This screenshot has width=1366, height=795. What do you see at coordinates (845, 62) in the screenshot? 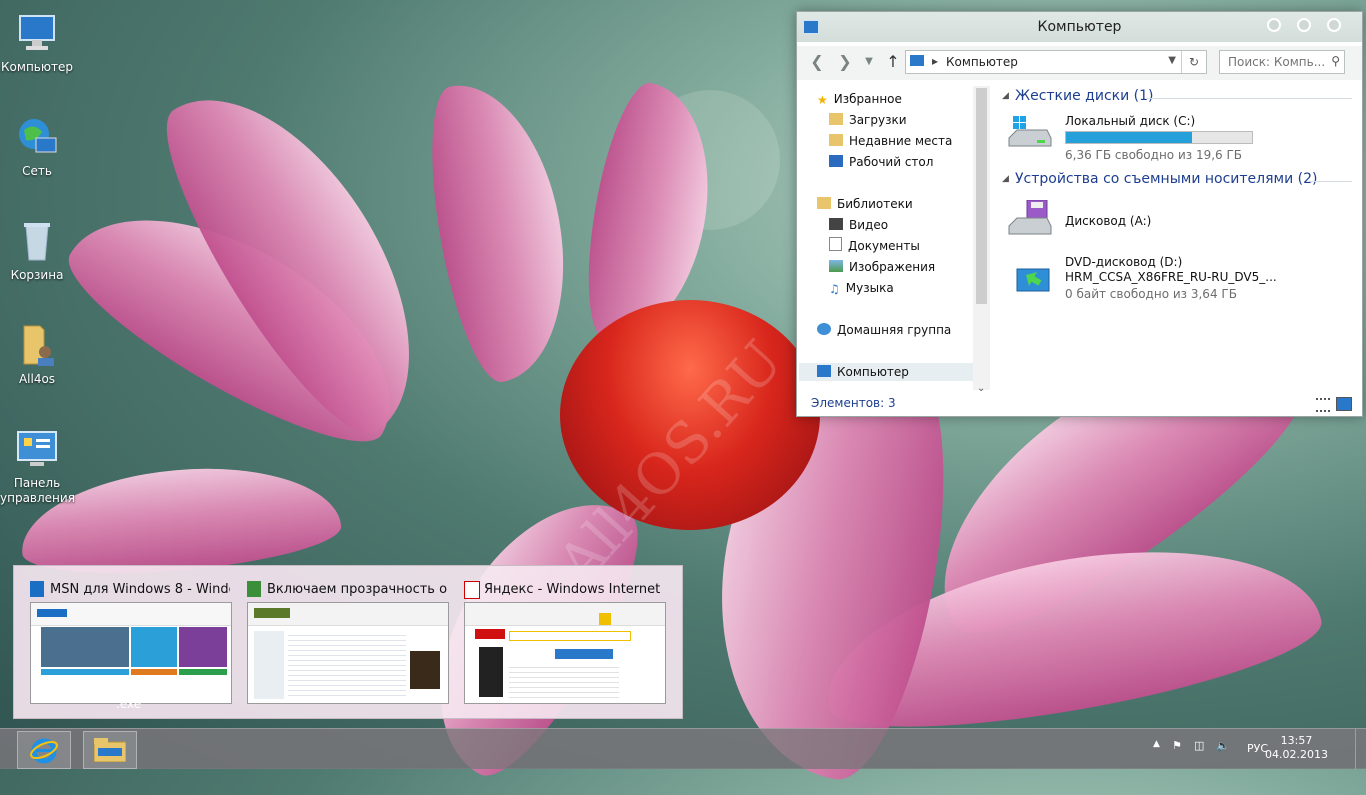
I see `forward-arrow-icon: ❯` at bounding box center [845, 62].